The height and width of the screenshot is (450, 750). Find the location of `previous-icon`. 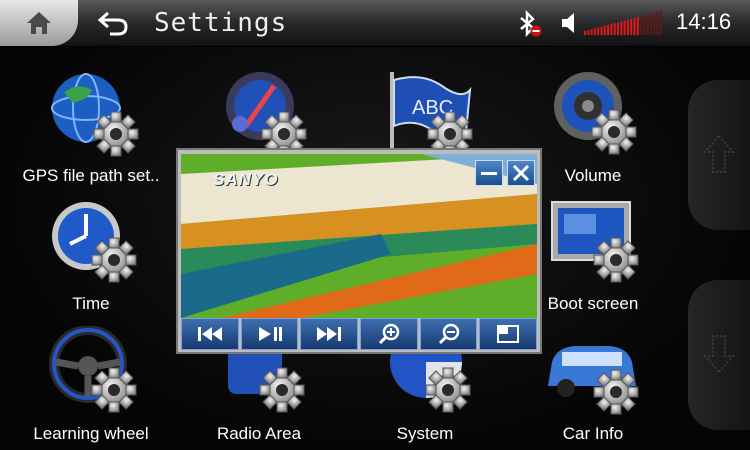

previous-icon is located at coordinates (209, 334).